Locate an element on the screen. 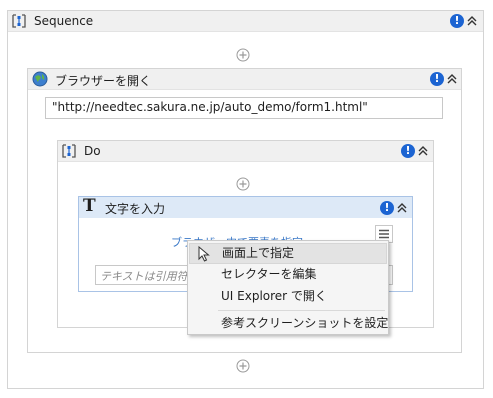  open-browser-title: ブラウザーを開く is located at coordinates (103, 81).